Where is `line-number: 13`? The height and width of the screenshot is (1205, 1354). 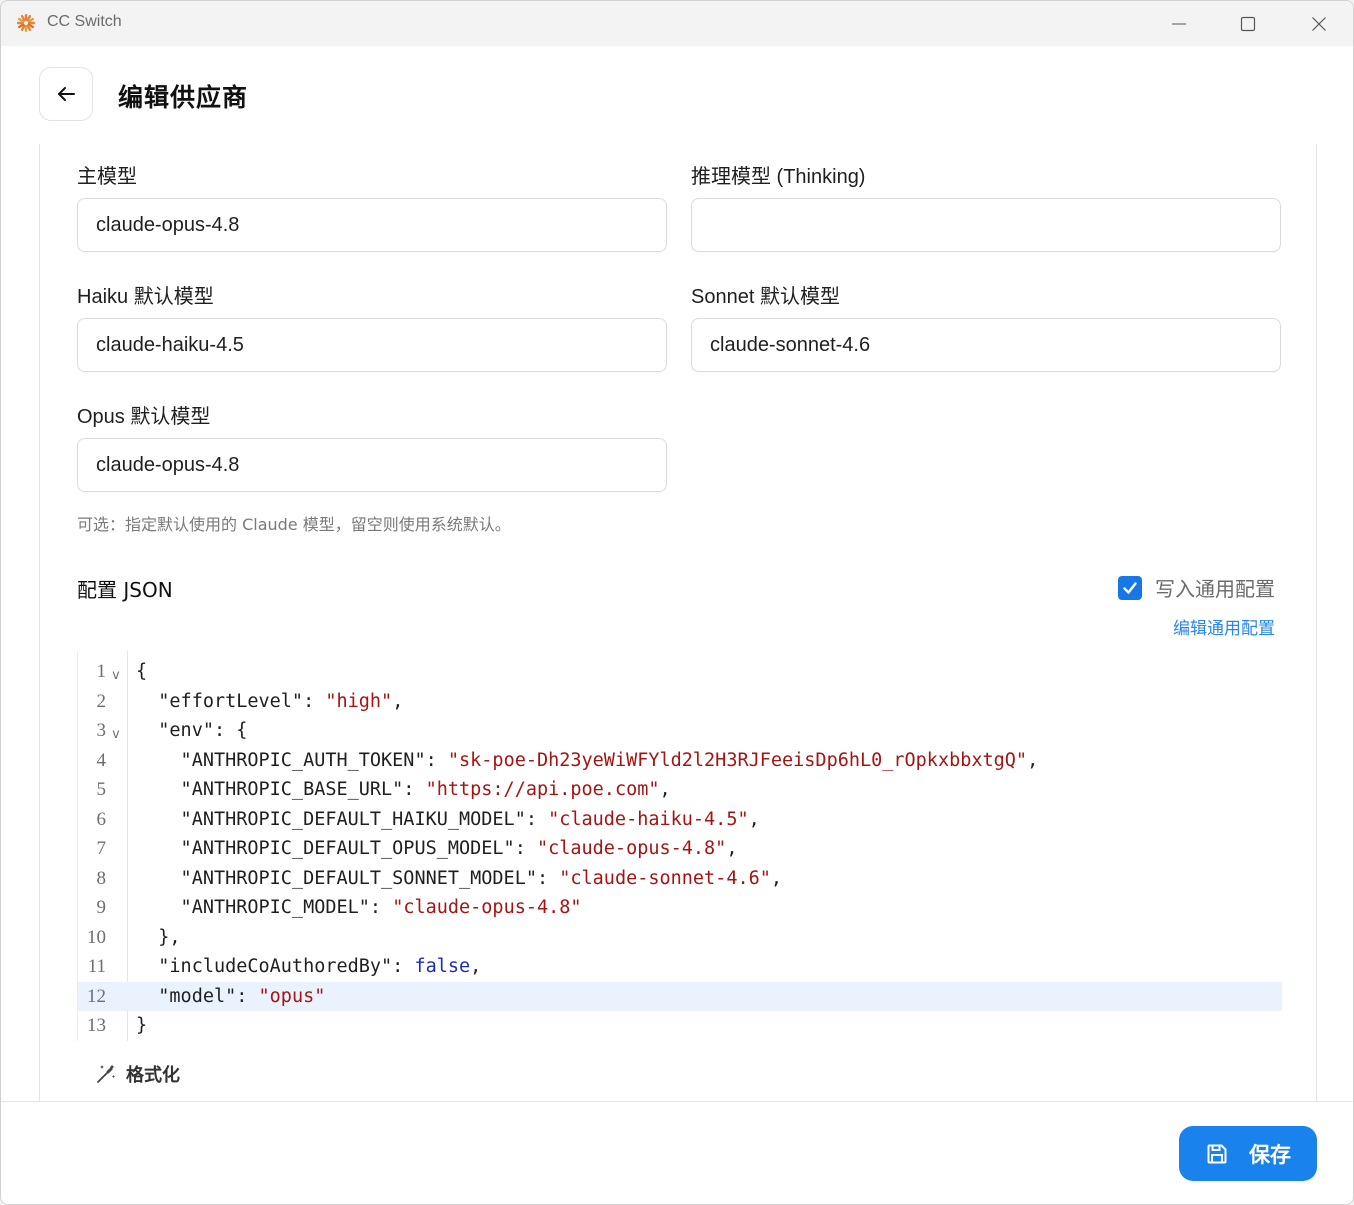
line-number: 13 is located at coordinates (96, 1025).